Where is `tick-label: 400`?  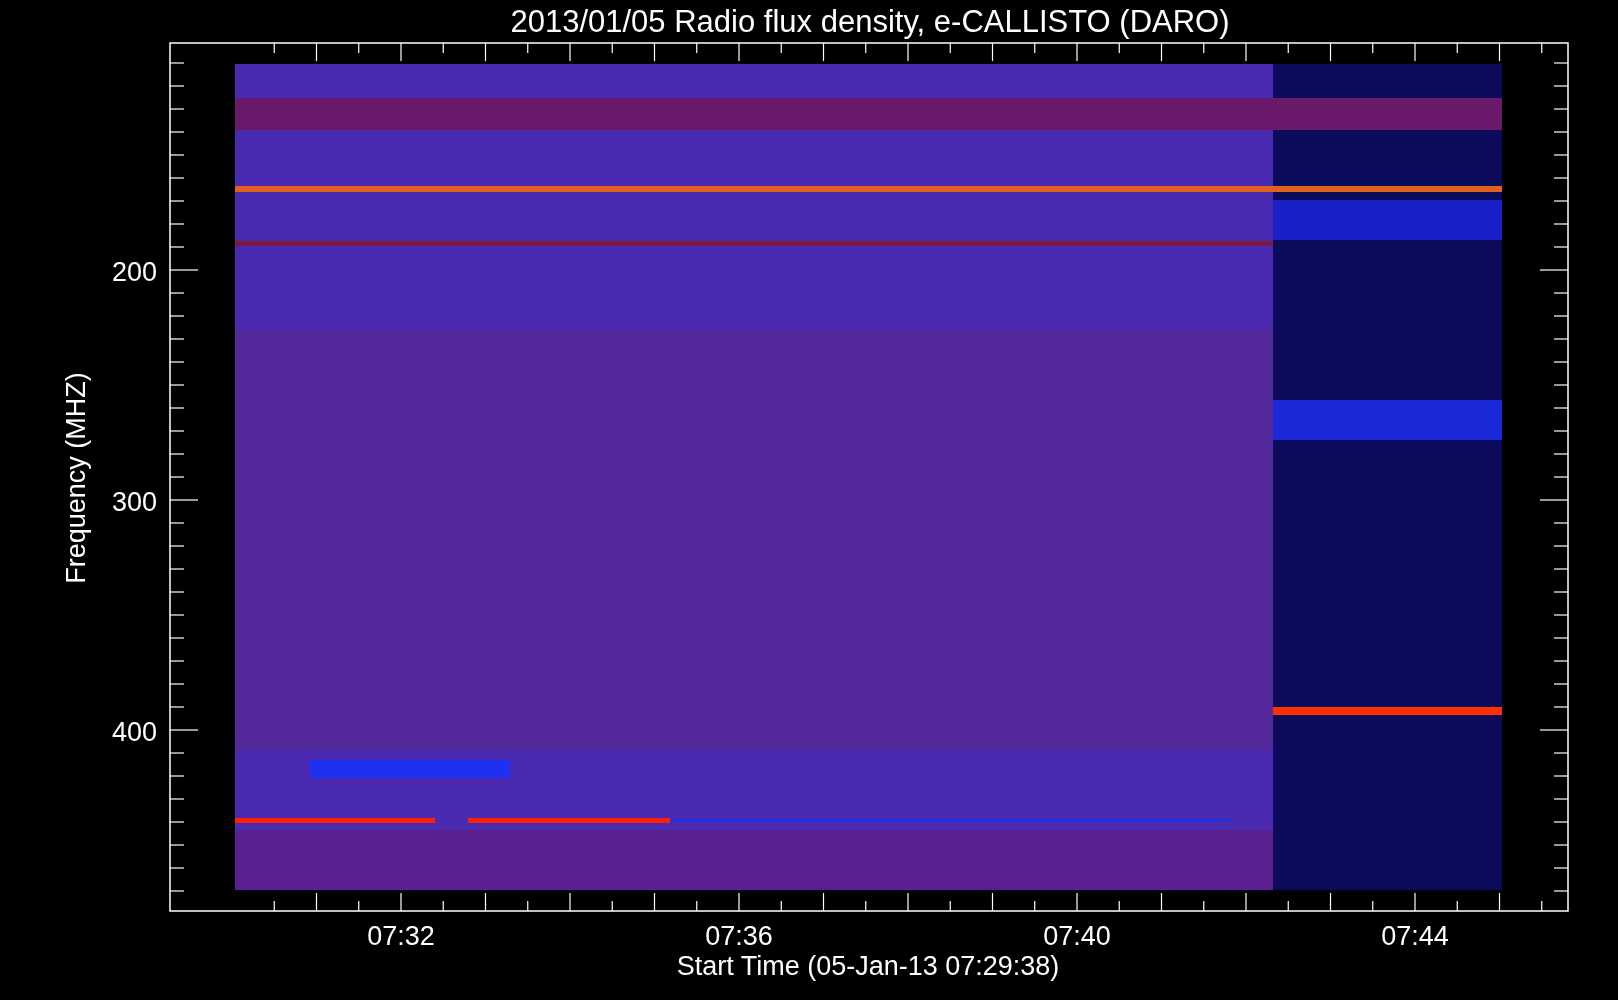 tick-label: 400 is located at coordinates (134, 732).